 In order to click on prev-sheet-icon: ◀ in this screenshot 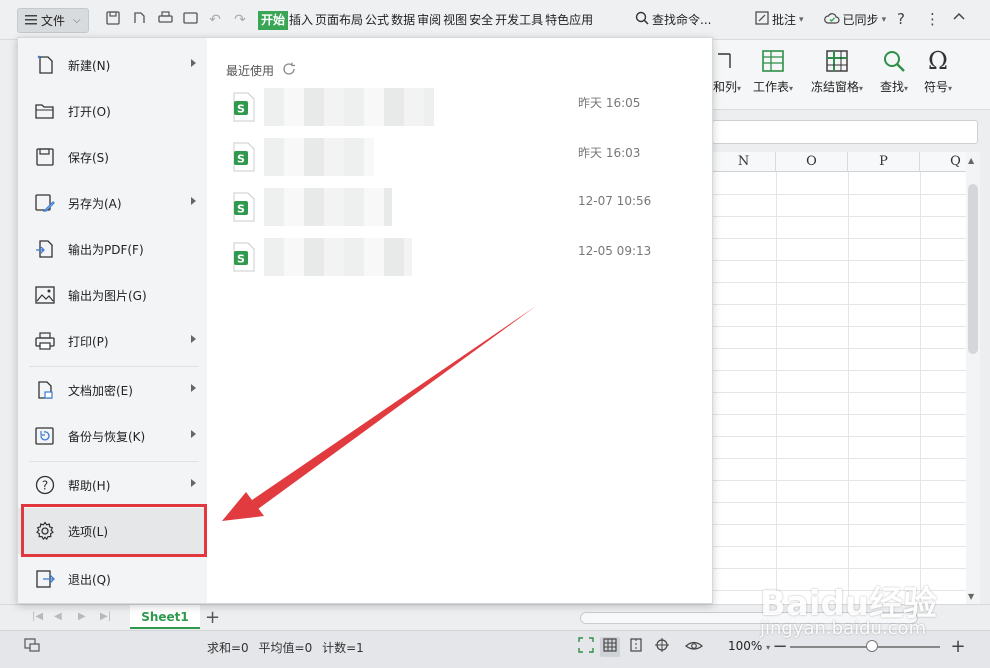, I will do `click(58, 616)`.